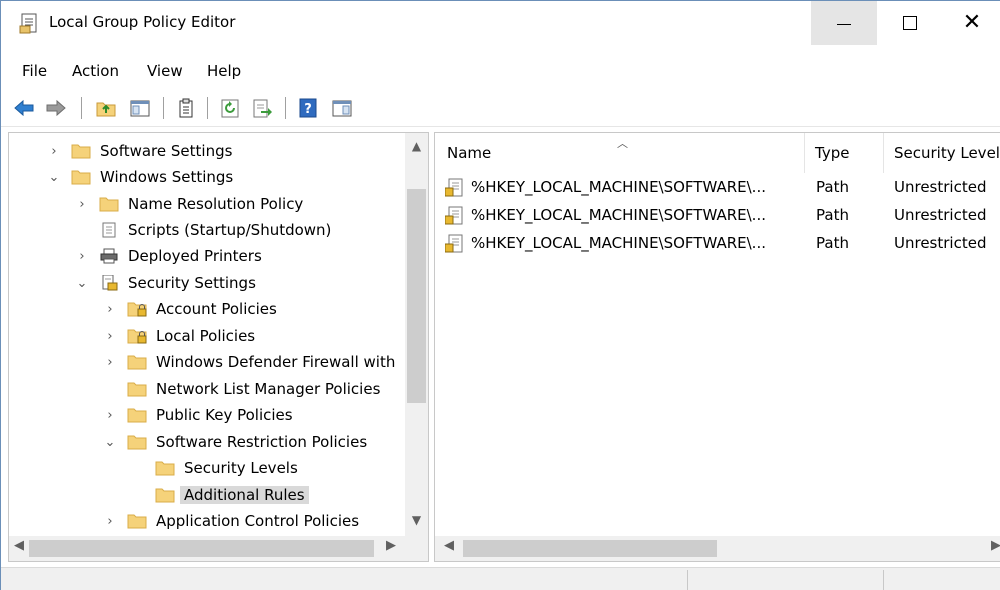 Image resolution: width=1000 pixels, height=590 pixels. Describe the element at coordinates (276, 362) in the screenshot. I see `tree-item-label: Windows Defender Firewall with` at that location.